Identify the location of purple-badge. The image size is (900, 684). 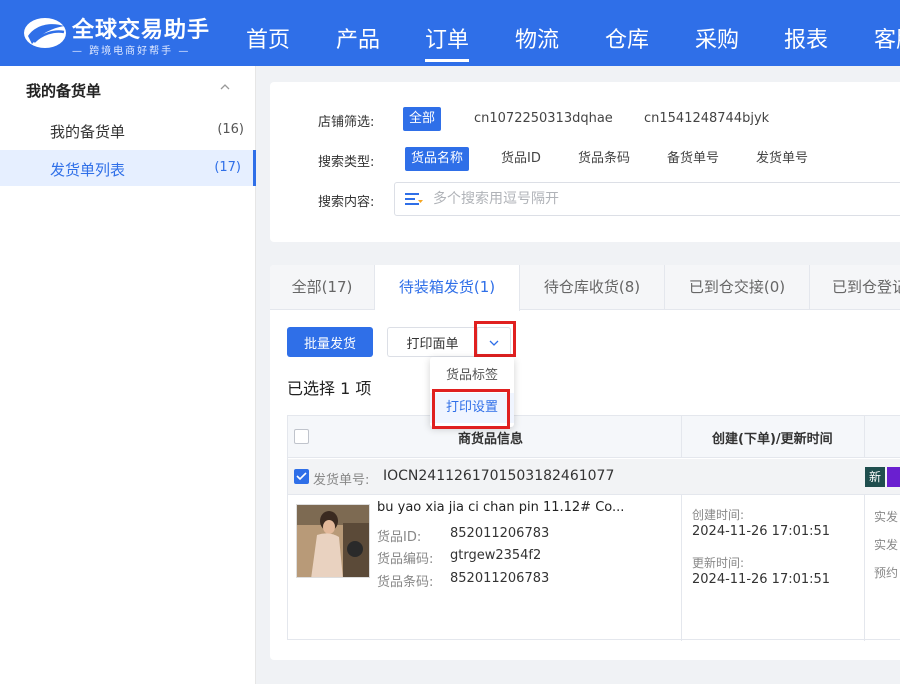
(893, 477).